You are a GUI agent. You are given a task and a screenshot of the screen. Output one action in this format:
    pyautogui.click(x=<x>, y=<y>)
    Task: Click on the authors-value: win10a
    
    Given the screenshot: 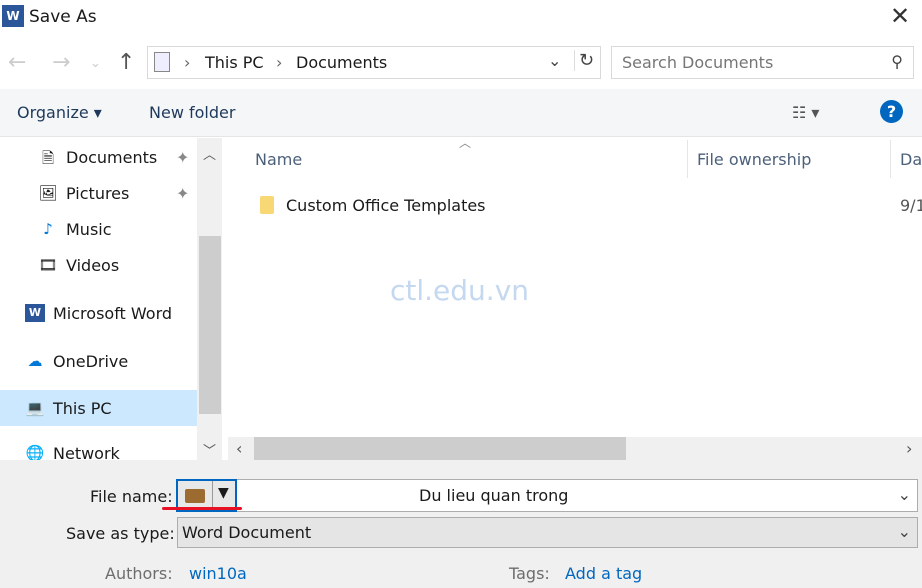 What is the action you would take?
    pyautogui.click(x=218, y=573)
    